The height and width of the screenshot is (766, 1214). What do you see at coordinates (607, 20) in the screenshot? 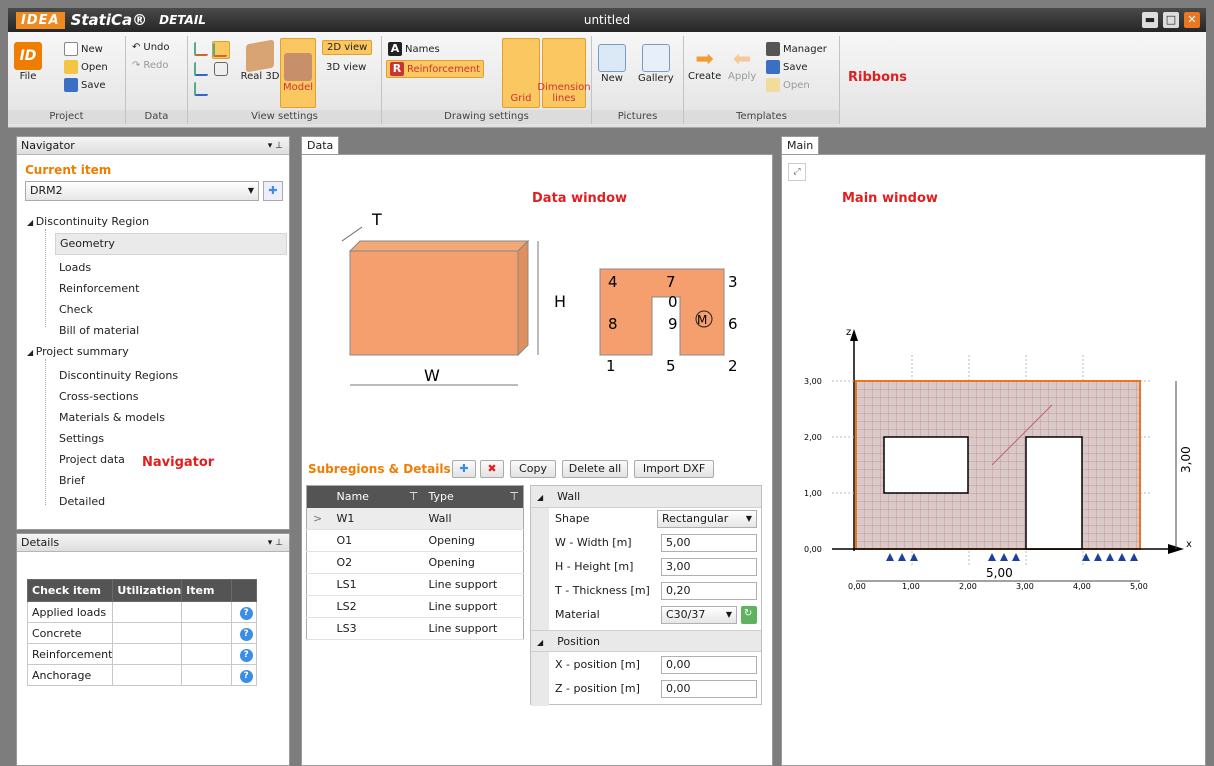
I see `document-title: untitled` at bounding box center [607, 20].